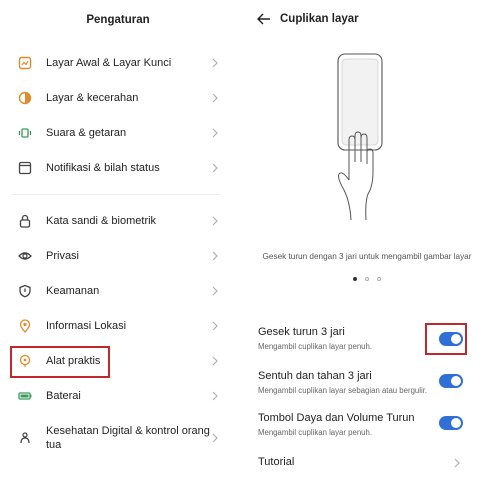 The image size is (490, 478). I want to click on privacy-eye-icon, so click(25, 256).